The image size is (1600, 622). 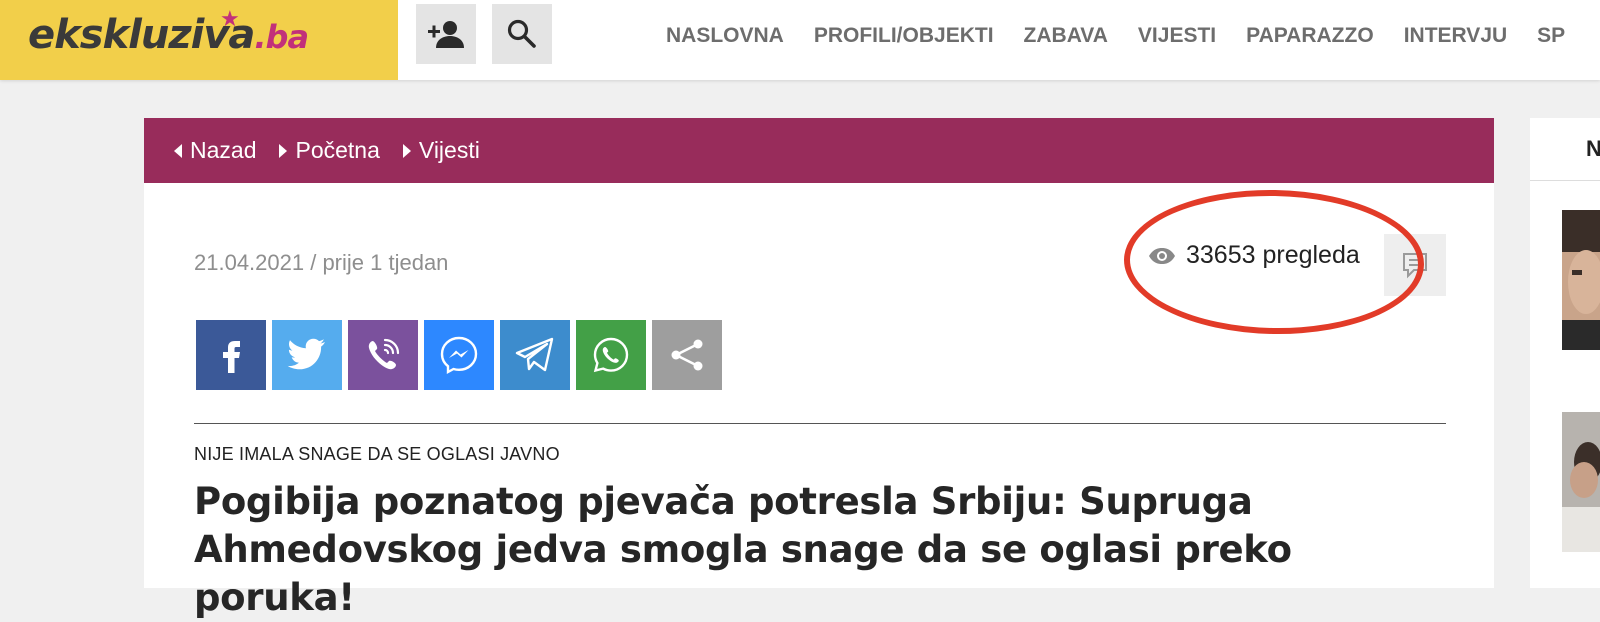 I want to click on caret-left-icon, so click(x=178, y=150).